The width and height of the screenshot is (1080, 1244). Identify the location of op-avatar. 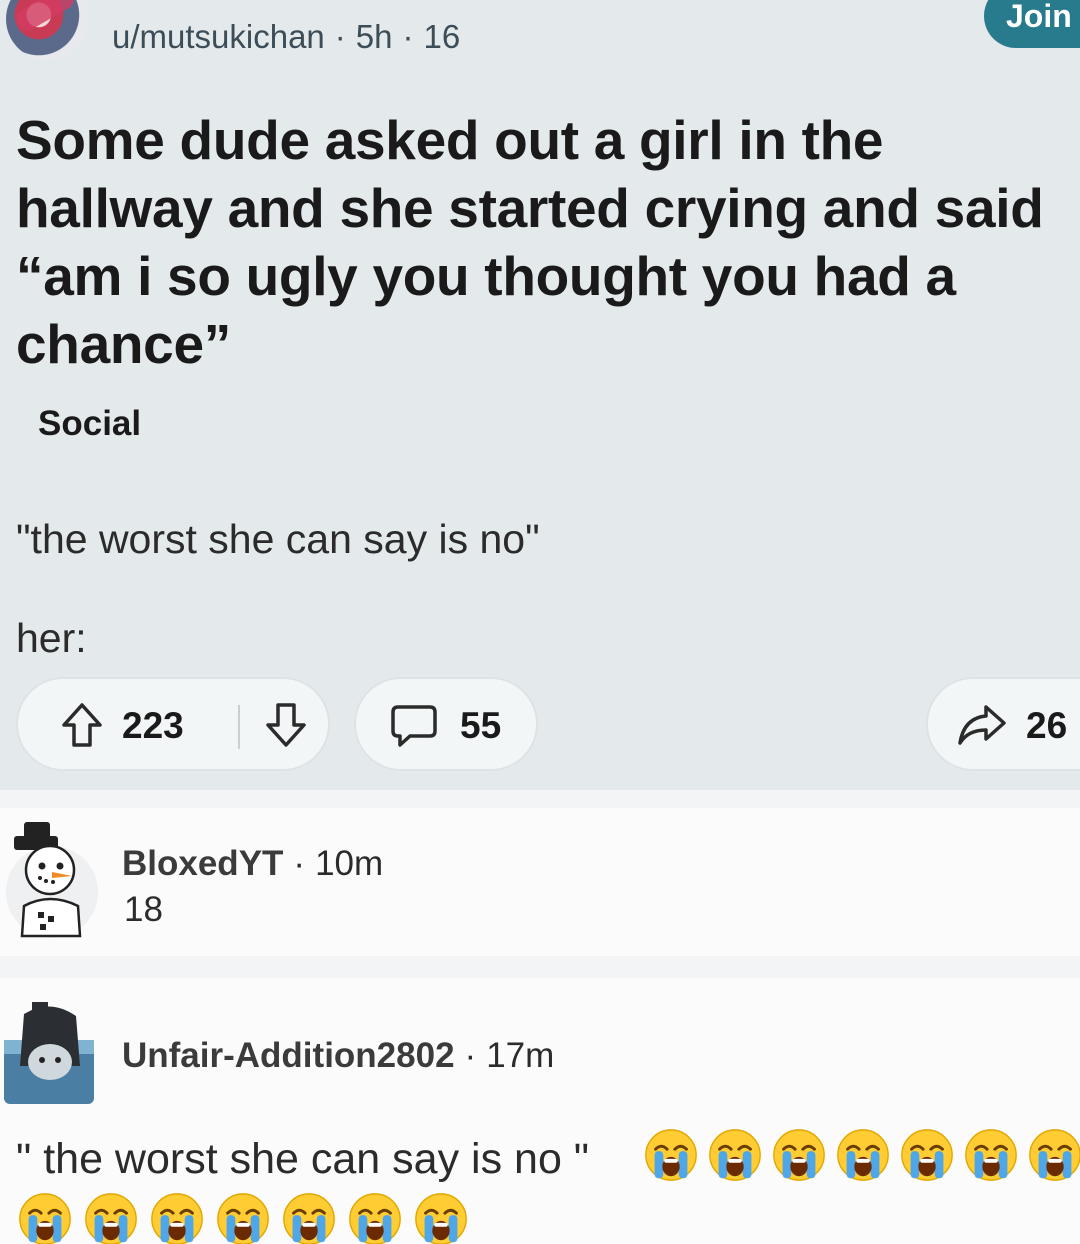
(47, 30).